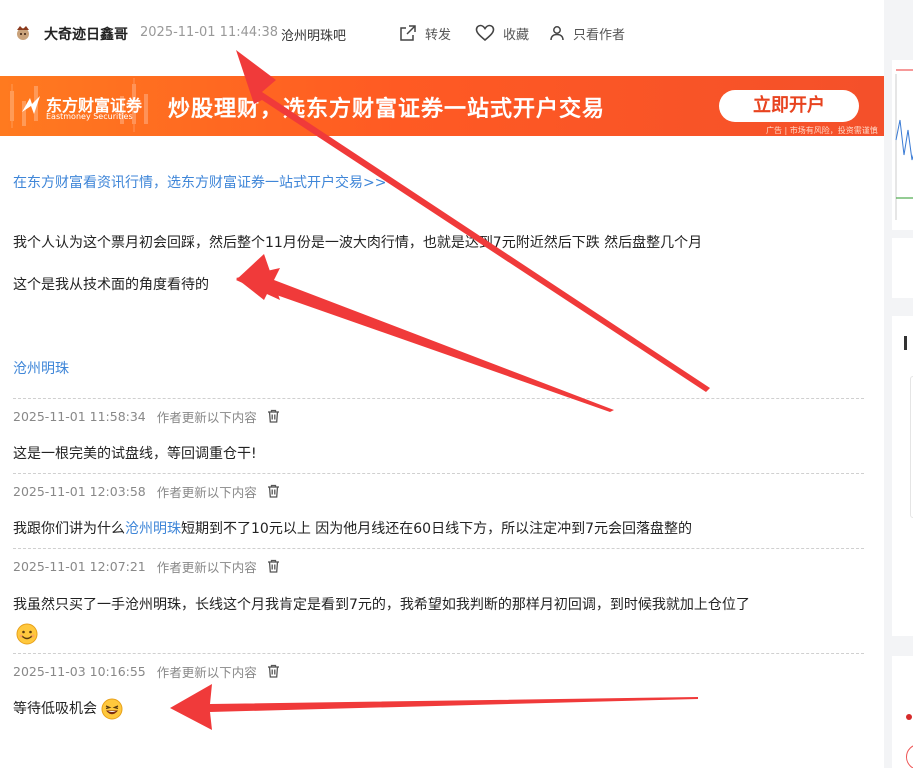  I want to click on promo-link: 在东方财富看资讯行情，选东方财富证券一站式开户交易>>, so click(199, 182).